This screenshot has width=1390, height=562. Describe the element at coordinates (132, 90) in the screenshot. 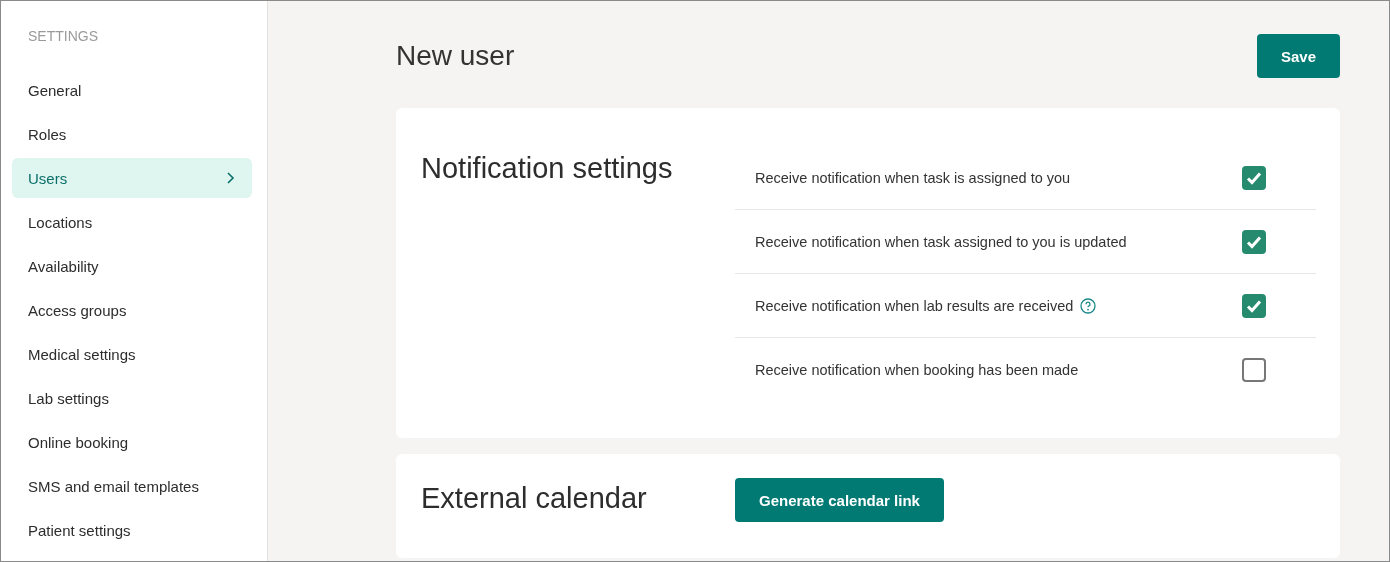

I see `sidebar-item: General` at that location.